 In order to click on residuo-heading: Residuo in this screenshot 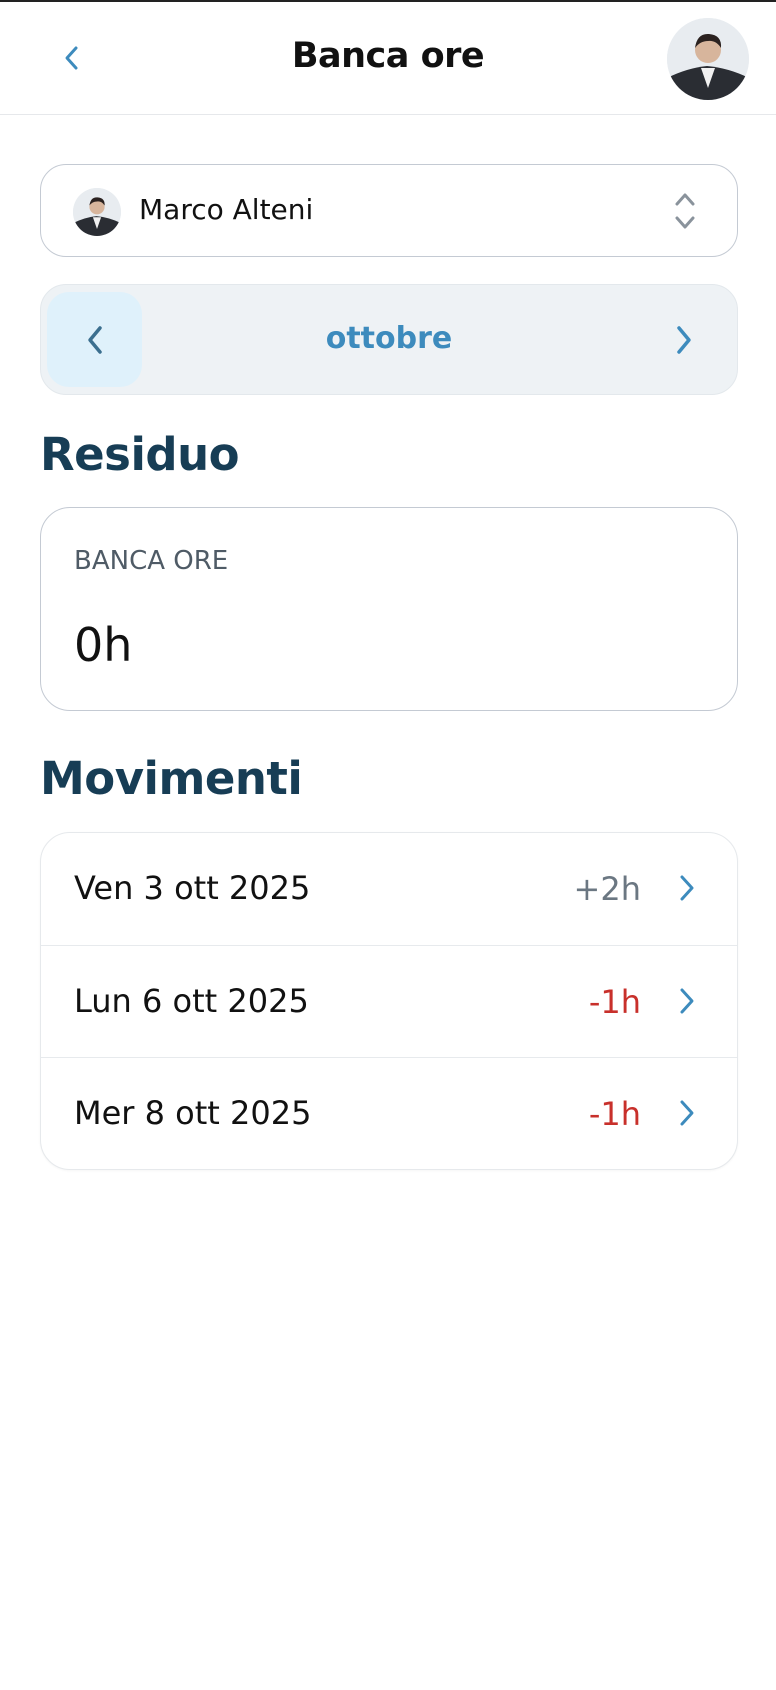, I will do `click(140, 454)`.